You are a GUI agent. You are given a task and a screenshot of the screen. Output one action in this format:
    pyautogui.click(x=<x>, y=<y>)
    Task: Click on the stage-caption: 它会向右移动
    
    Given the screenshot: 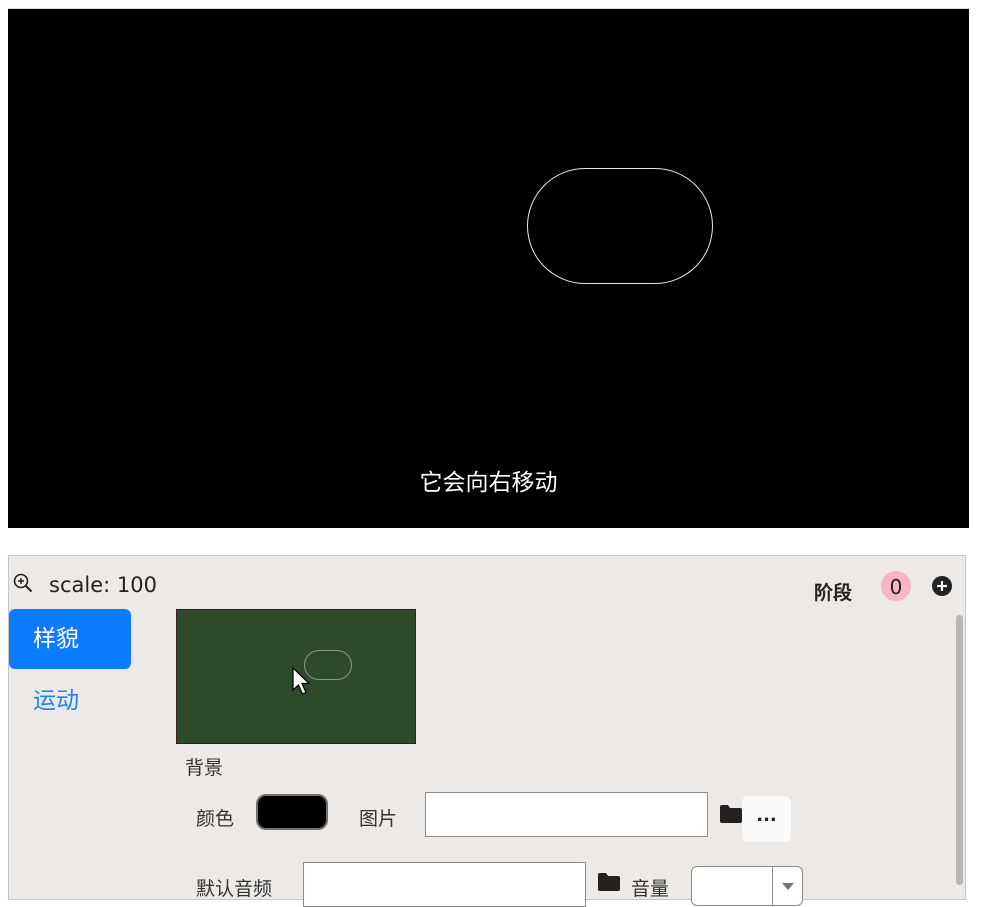 What is the action you would take?
    pyautogui.click(x=488, y=483)
    